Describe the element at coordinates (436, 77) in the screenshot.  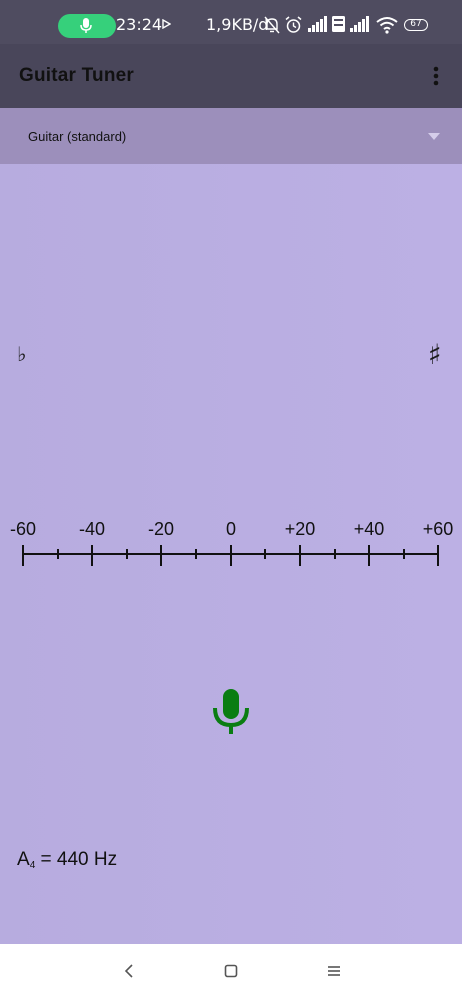
I see `more-vert-icon` at that location.